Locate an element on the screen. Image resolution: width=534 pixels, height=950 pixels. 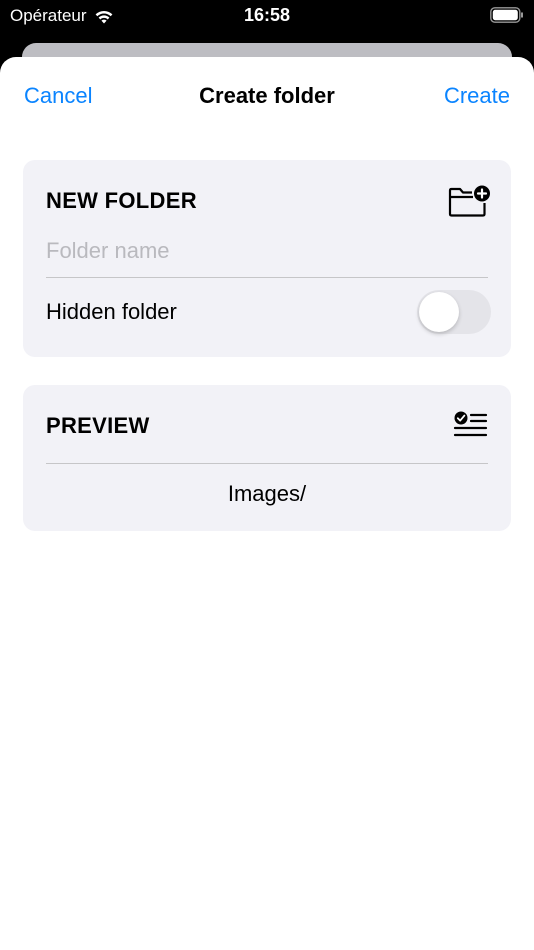
hidden-folder-toggle is located at coordinates (454, 312).